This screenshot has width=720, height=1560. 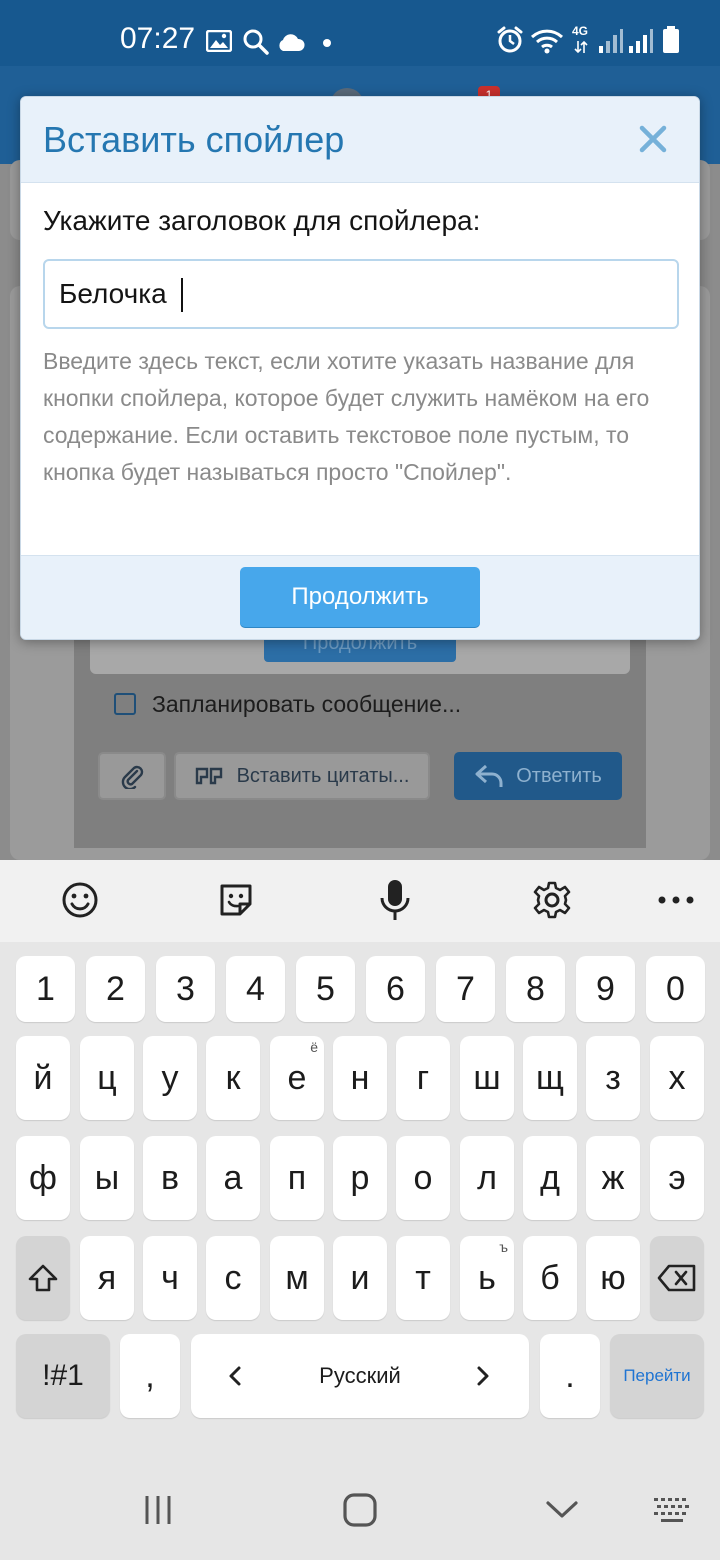 What do you see at coordinates (613, 1178) in the screenshot?
I see `key-letter: ж` at bounding box center [613, 1178].